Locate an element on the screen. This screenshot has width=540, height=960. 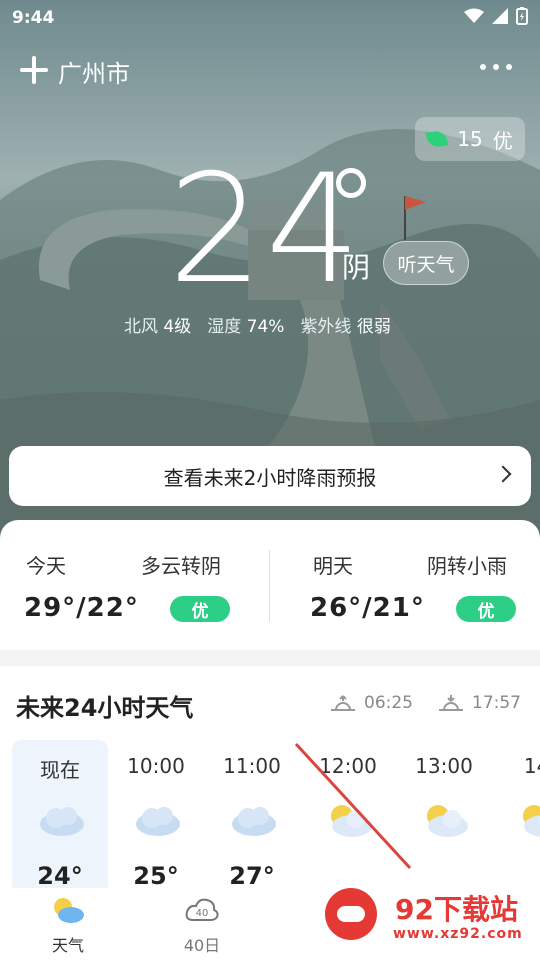
humidity-label: 湿度 is located at coordinates (224, 327).